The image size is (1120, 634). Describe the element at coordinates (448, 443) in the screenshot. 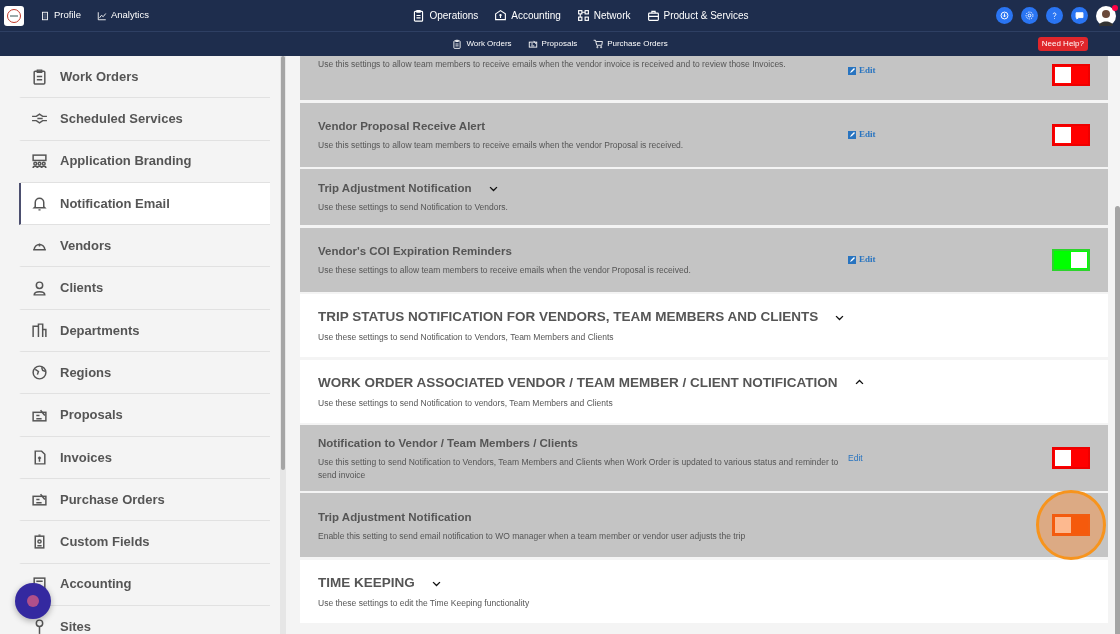

I see `section-title: Notification to Vendor / Team Members / Clients` at that location.